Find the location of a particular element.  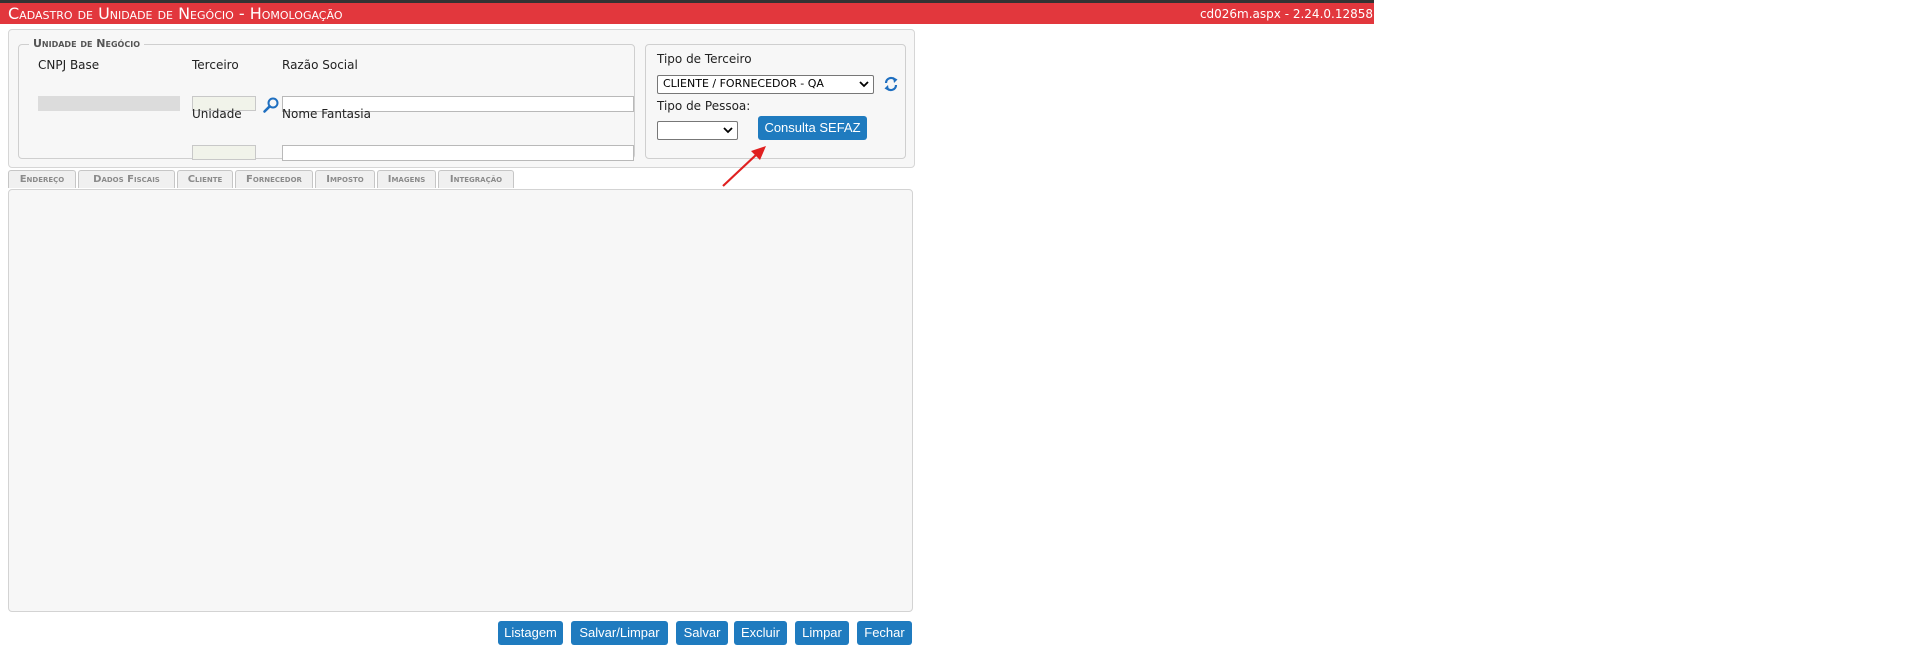

tipo-terceiro-select: CLIENTE / FORNECEDOR - QA is located at coordinates (765, 84).